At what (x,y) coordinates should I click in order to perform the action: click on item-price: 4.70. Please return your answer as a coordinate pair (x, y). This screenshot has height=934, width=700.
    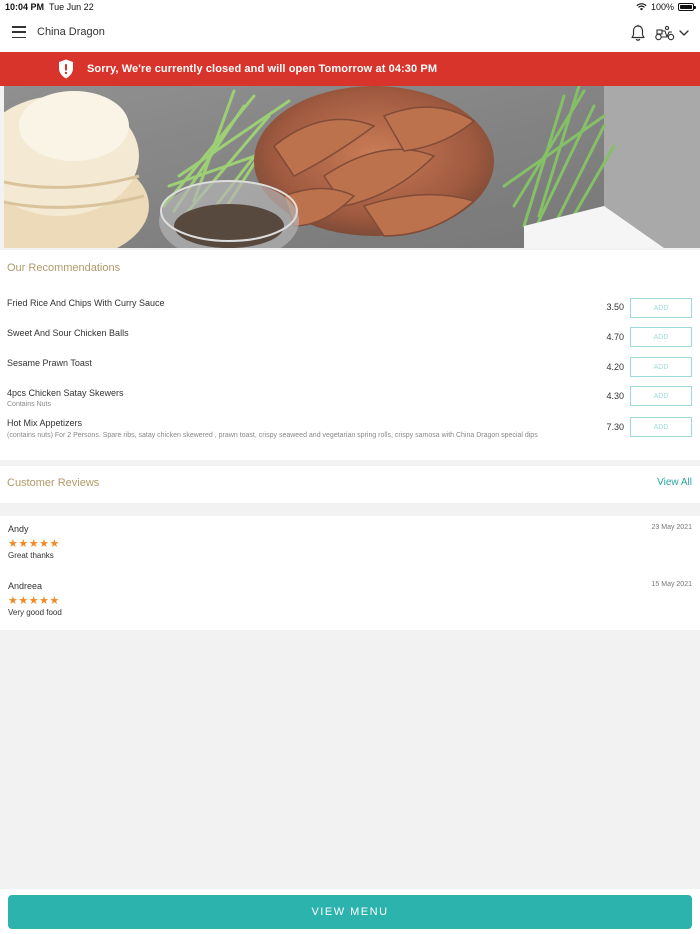
    Looking at the image, I should click on (615, 337).